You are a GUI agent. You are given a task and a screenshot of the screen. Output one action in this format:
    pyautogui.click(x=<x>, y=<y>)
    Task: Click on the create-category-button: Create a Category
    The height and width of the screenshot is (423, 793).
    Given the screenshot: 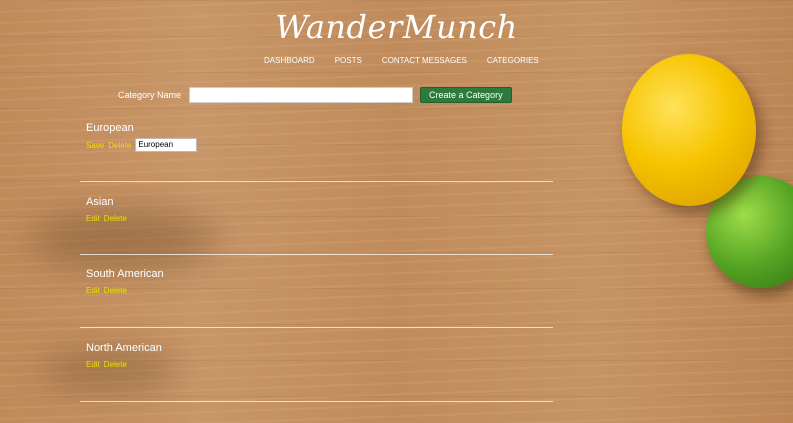 What is the action you would take?
    pyautogui.click(x=466, y=95)
    